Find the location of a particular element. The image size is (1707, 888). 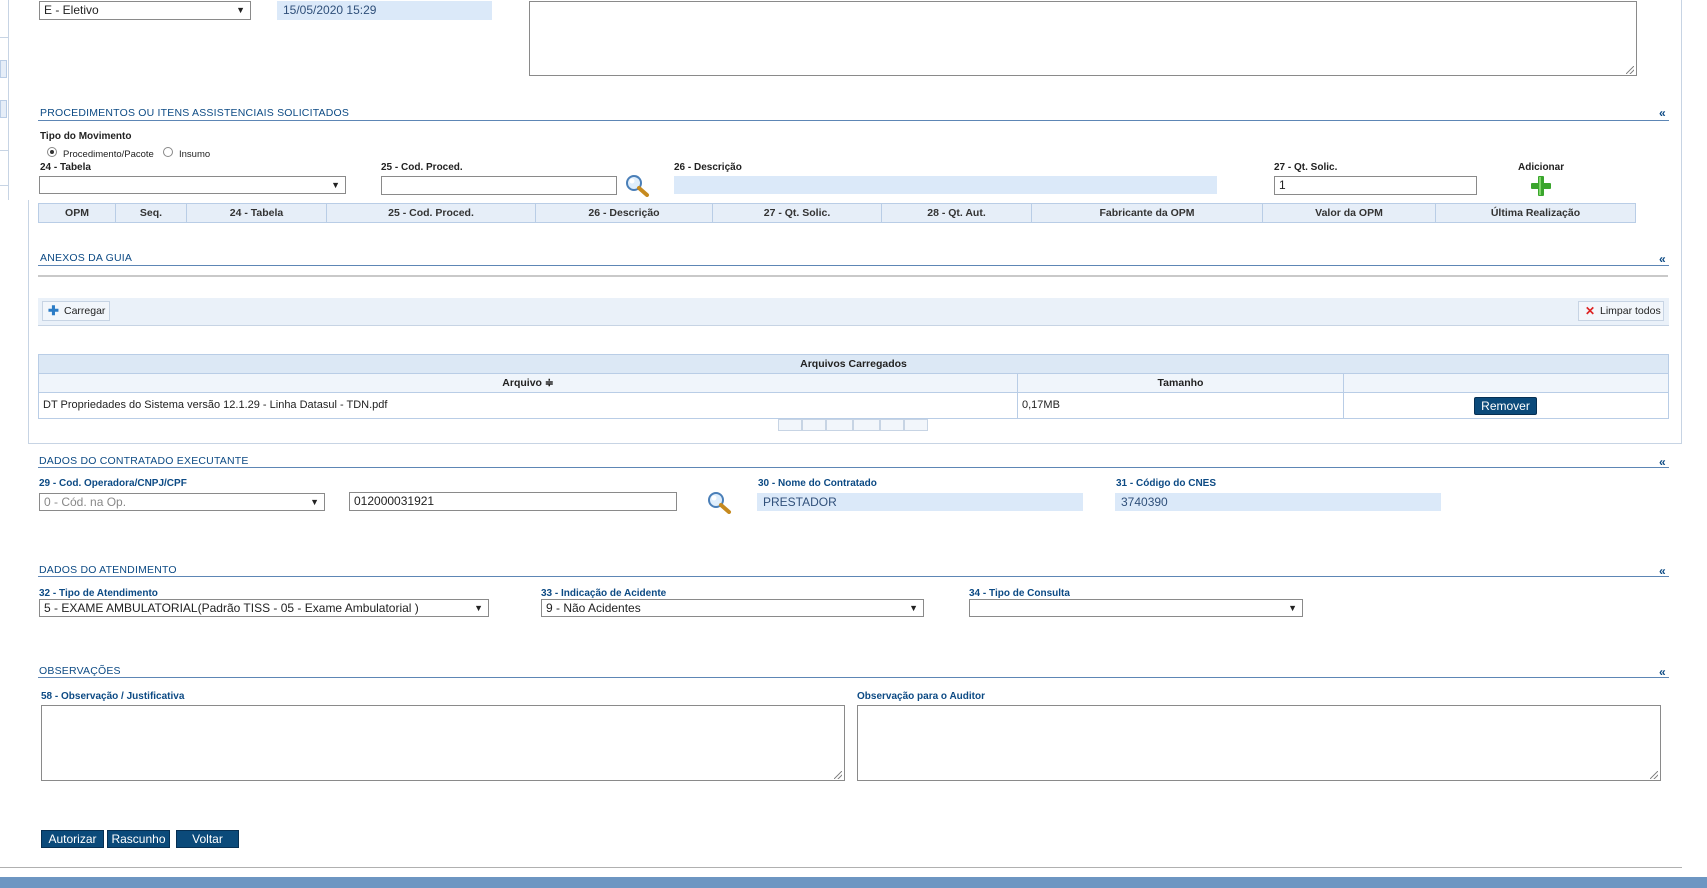

panel-border-bottom is located at coordinates (855, 443).